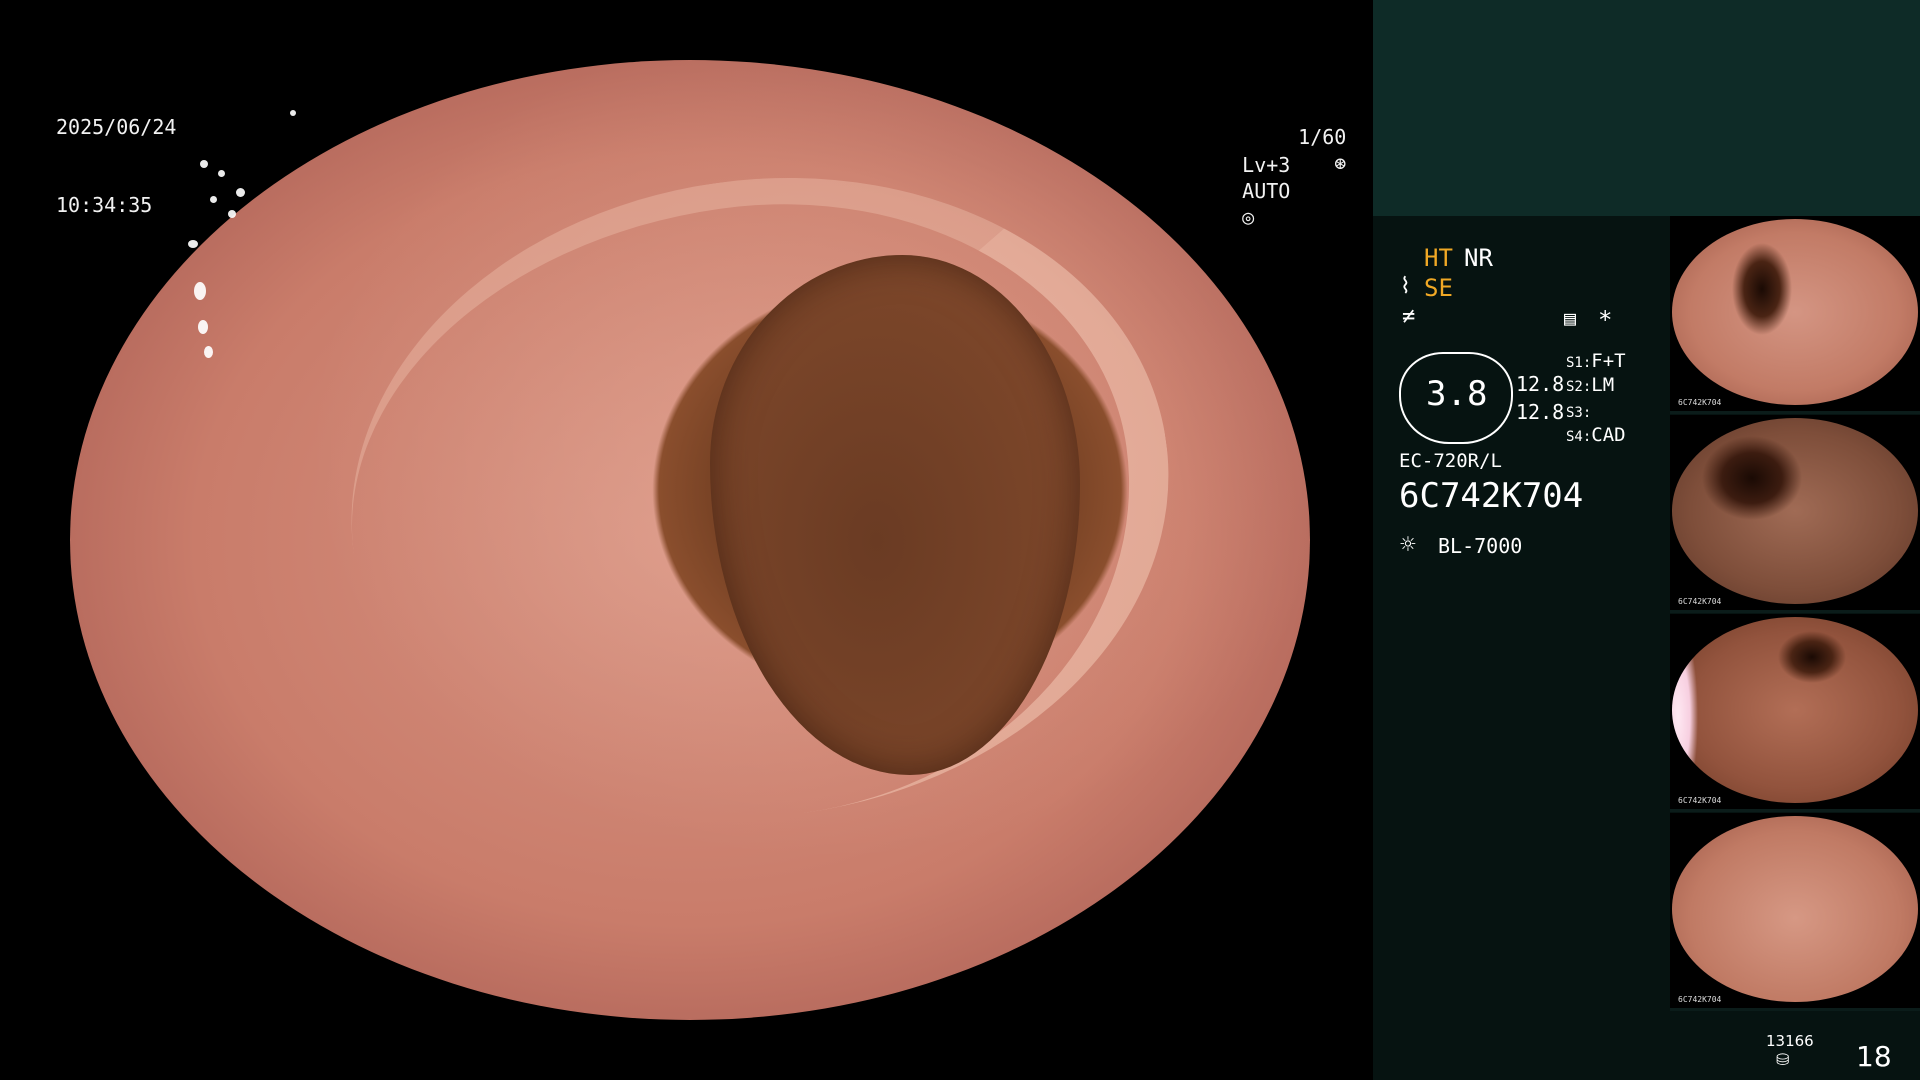 The width and height of the screenshot is (1920, 1080). What do you see at coordinates (1408, 545) in the screenshot?
I see `sun-icon: ☼` at bounding box center [1408, 545].